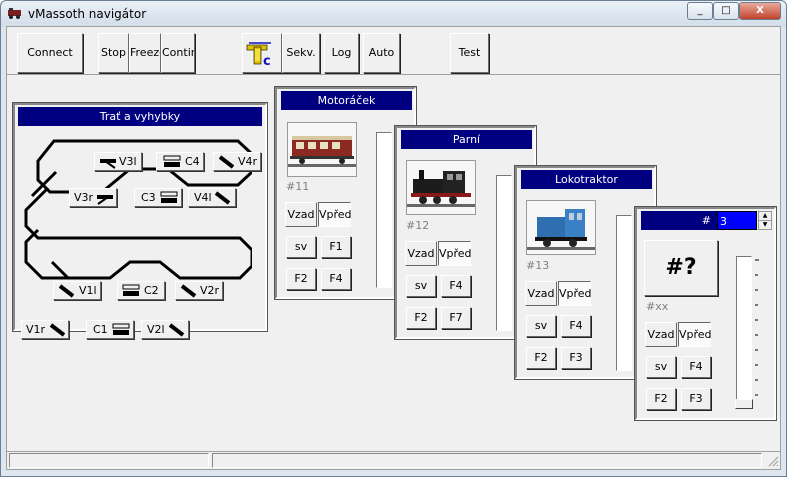 The image size is (787, 477). I want to click on continue-label: Continu, so click(178, 52).